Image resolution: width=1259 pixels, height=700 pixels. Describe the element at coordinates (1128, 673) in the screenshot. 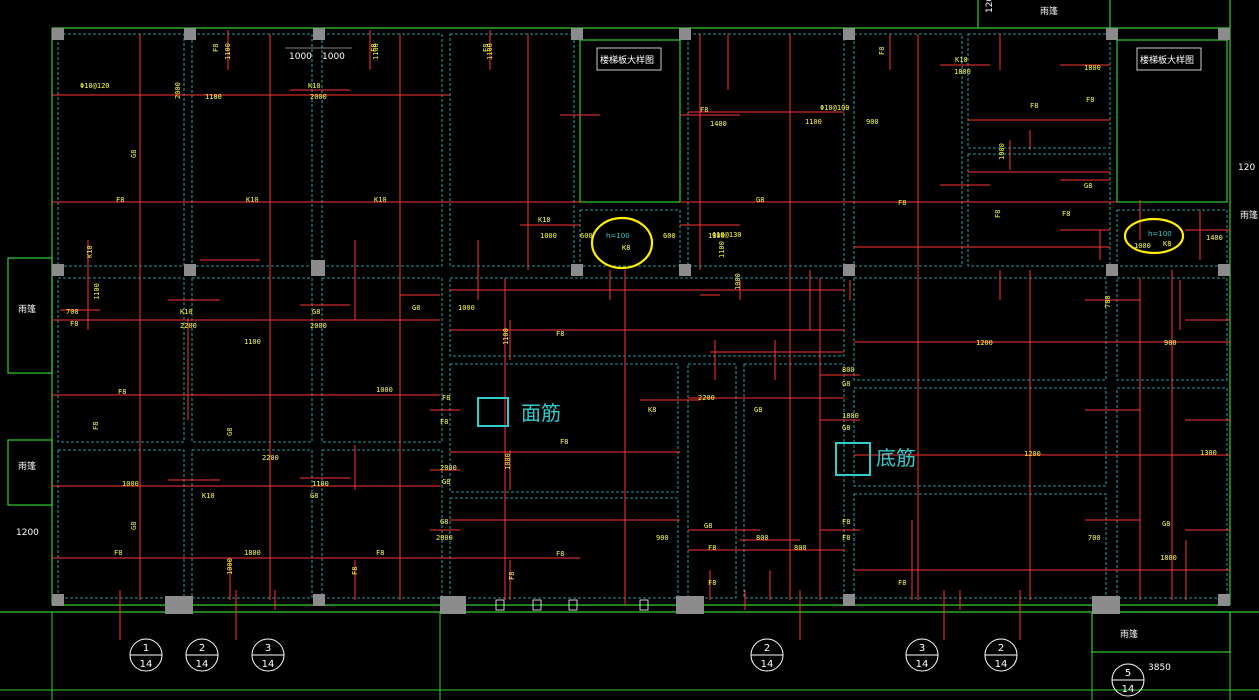

I see `axis-number: 5` at that location.